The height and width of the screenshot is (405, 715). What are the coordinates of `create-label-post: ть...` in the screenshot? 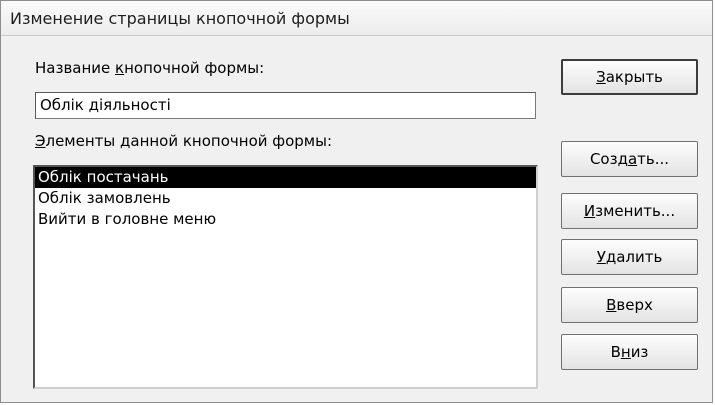 It's located at (653, 159).